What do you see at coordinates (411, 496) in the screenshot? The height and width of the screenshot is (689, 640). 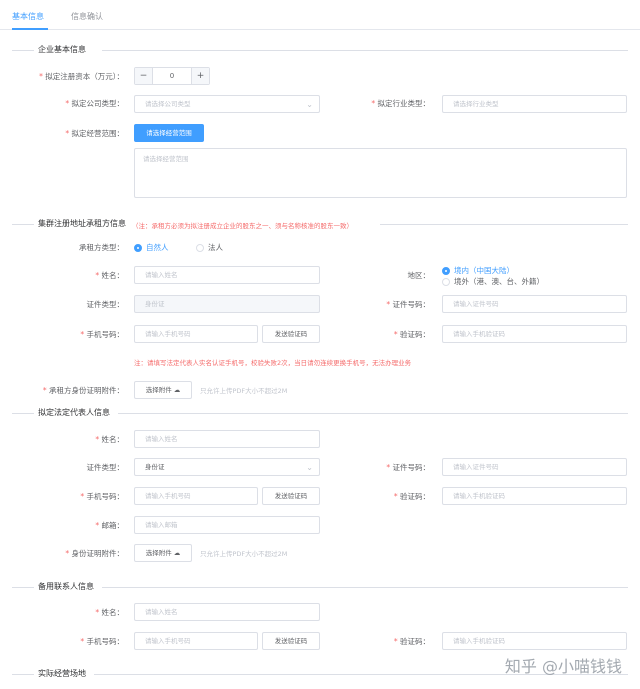 I see `legal-code-label: * 验证码：` at bounding box center [411, 496].